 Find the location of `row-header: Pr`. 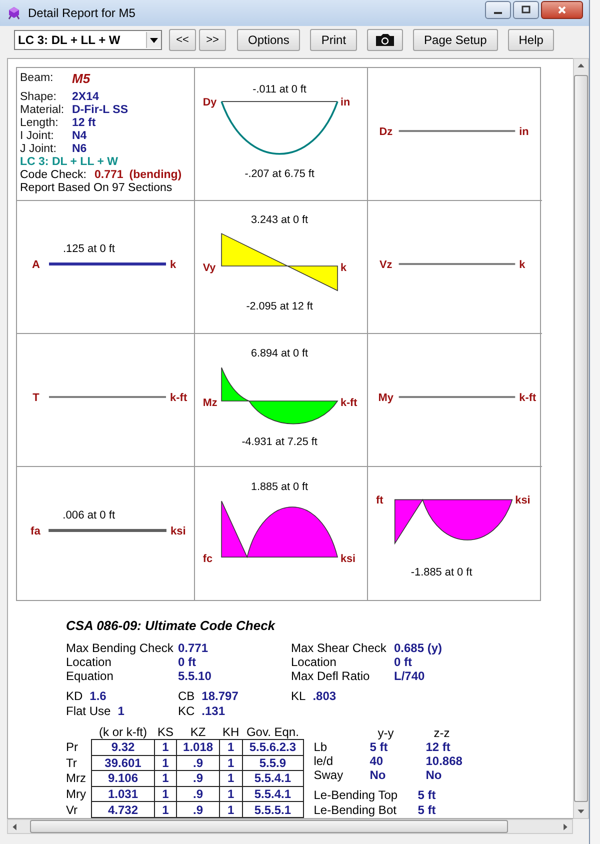

row-header: Pr is located at coordinates (79, 748).